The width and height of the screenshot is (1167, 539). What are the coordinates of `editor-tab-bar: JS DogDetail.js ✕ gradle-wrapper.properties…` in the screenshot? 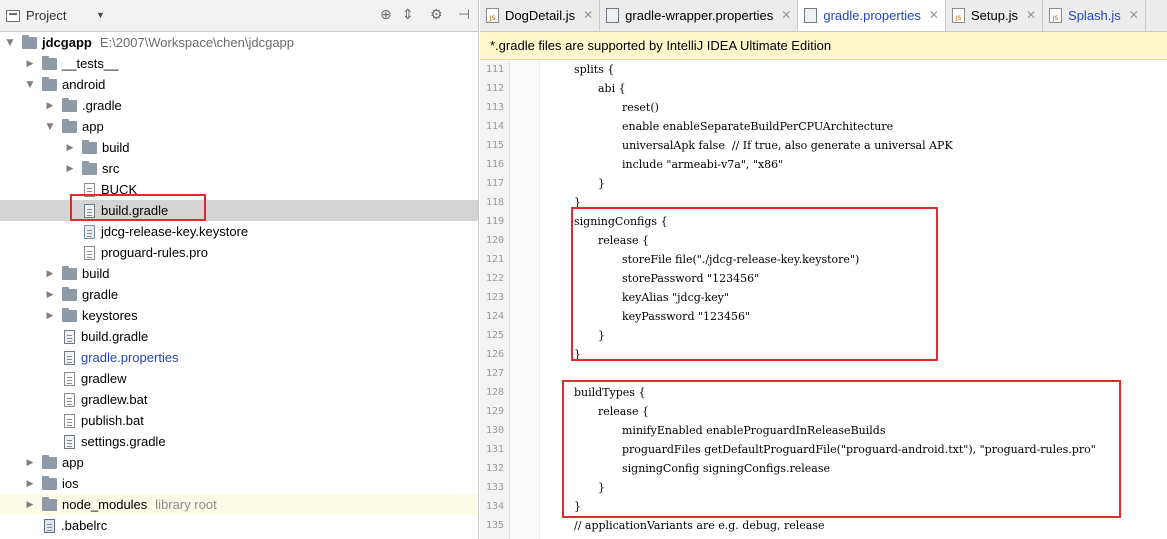 It's located at (823, 16).